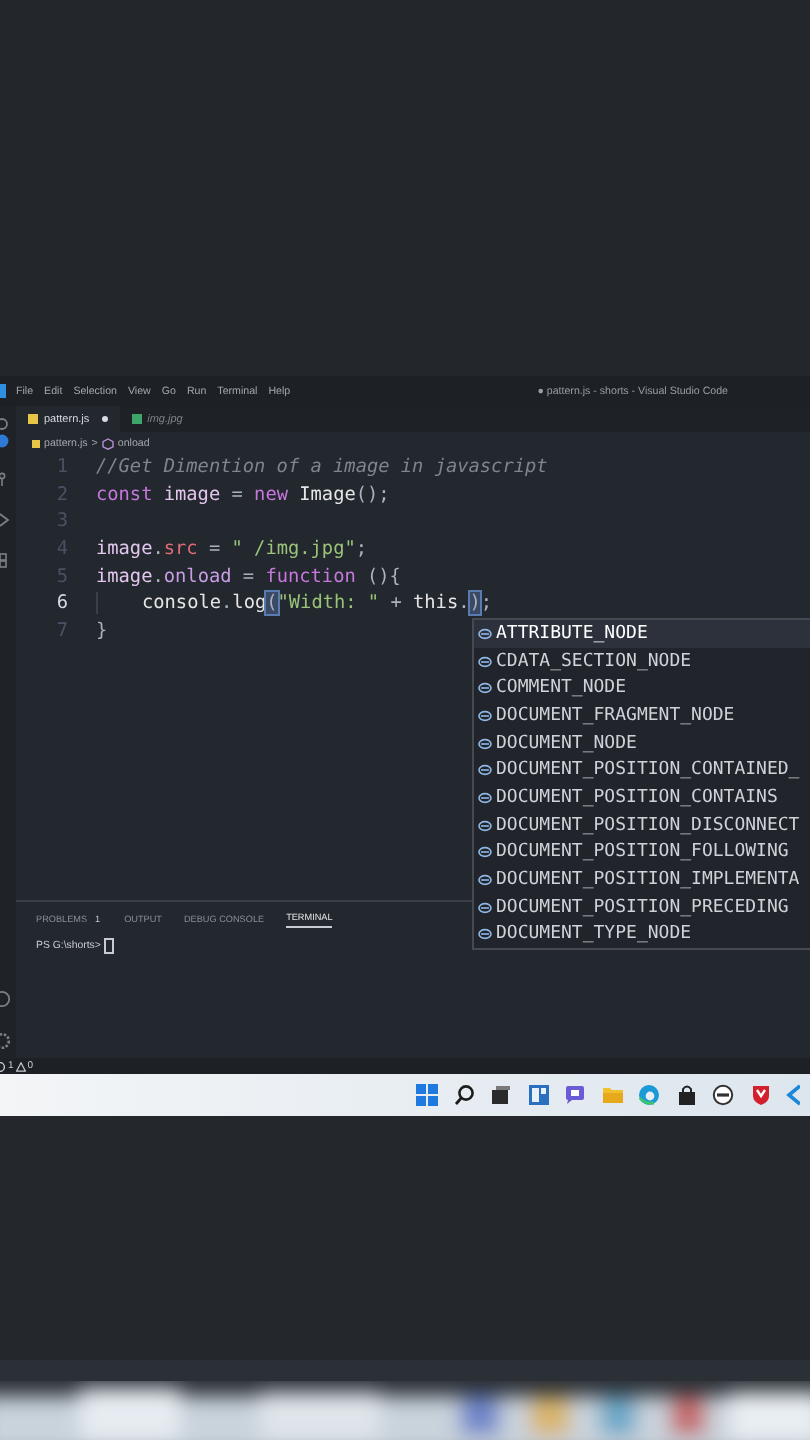 This screenshot has height=1440, width=810. Describe the element at coordinates (427, 1095) in the screenshot. I see `windows-icon` at that location.